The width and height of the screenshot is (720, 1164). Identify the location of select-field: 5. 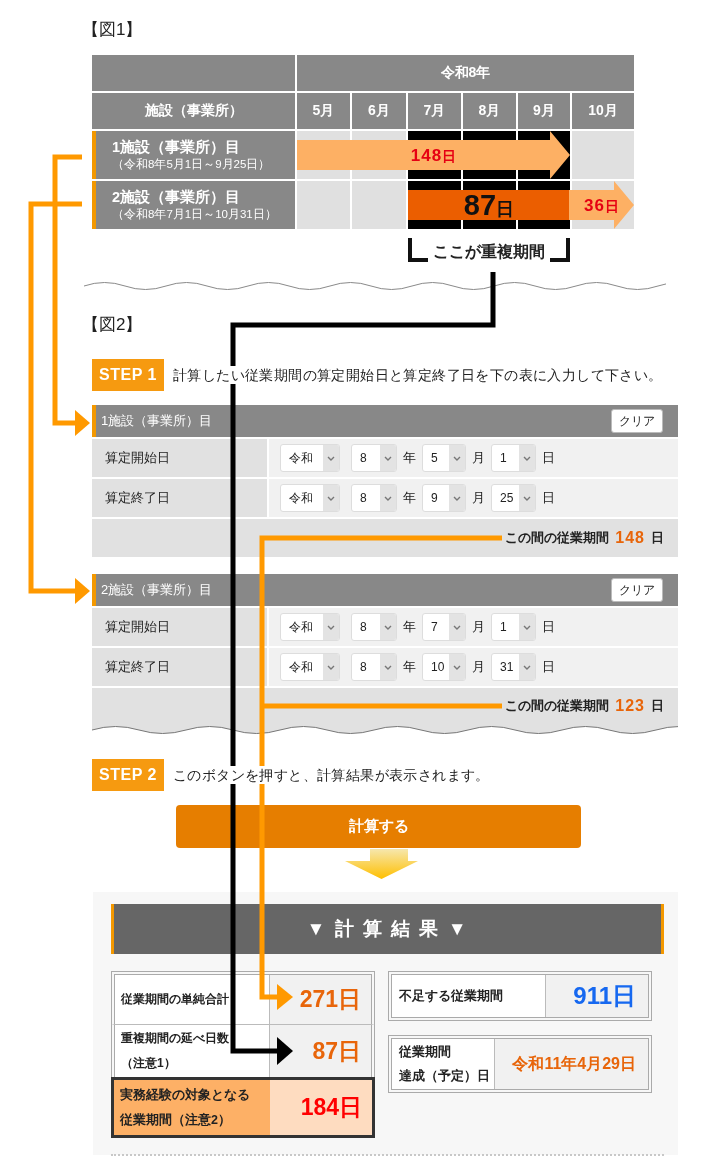
(444, 458).